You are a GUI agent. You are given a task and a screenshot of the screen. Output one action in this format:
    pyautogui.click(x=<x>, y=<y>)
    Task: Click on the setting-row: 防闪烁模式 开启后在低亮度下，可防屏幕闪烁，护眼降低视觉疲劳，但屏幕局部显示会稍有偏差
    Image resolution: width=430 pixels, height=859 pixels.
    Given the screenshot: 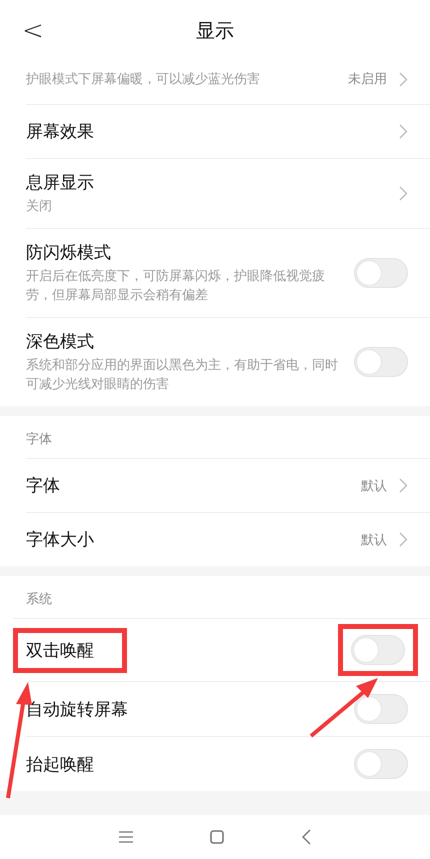 What is the action you would take?
    pyautogui.click(x=228, y=272)
    